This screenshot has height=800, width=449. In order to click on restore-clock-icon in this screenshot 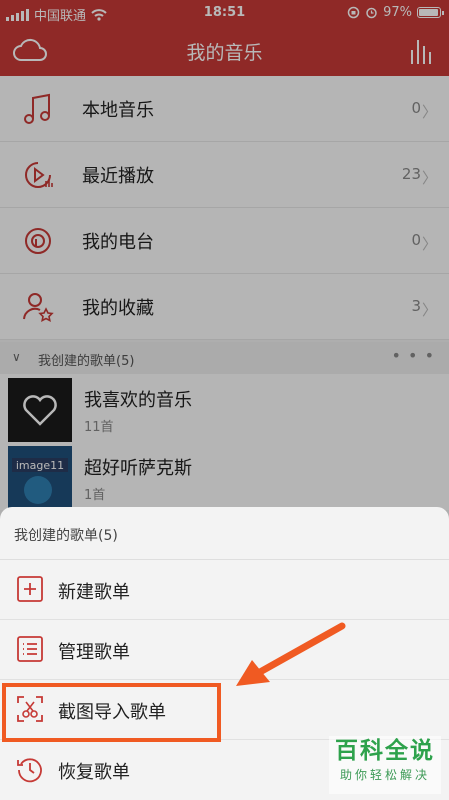, I will do `click(29, 770)`.